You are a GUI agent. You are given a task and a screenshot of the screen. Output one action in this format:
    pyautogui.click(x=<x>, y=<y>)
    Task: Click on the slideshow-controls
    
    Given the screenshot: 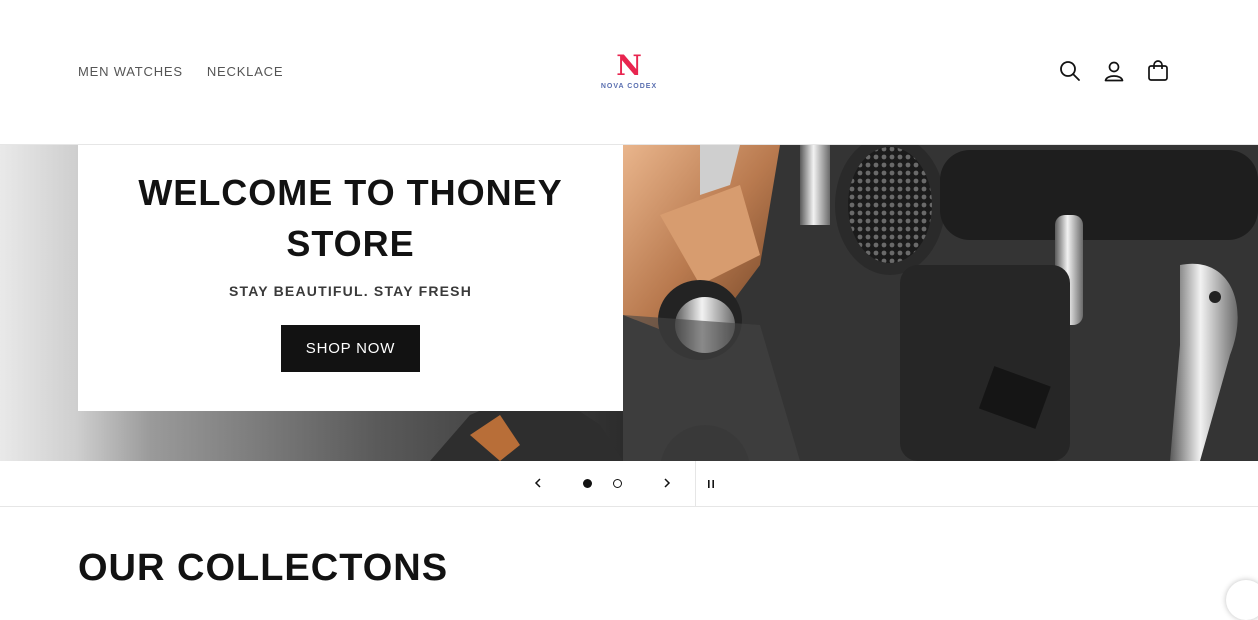 What is the action you would take?
    pyautogui.click(x=629, y=484)
    